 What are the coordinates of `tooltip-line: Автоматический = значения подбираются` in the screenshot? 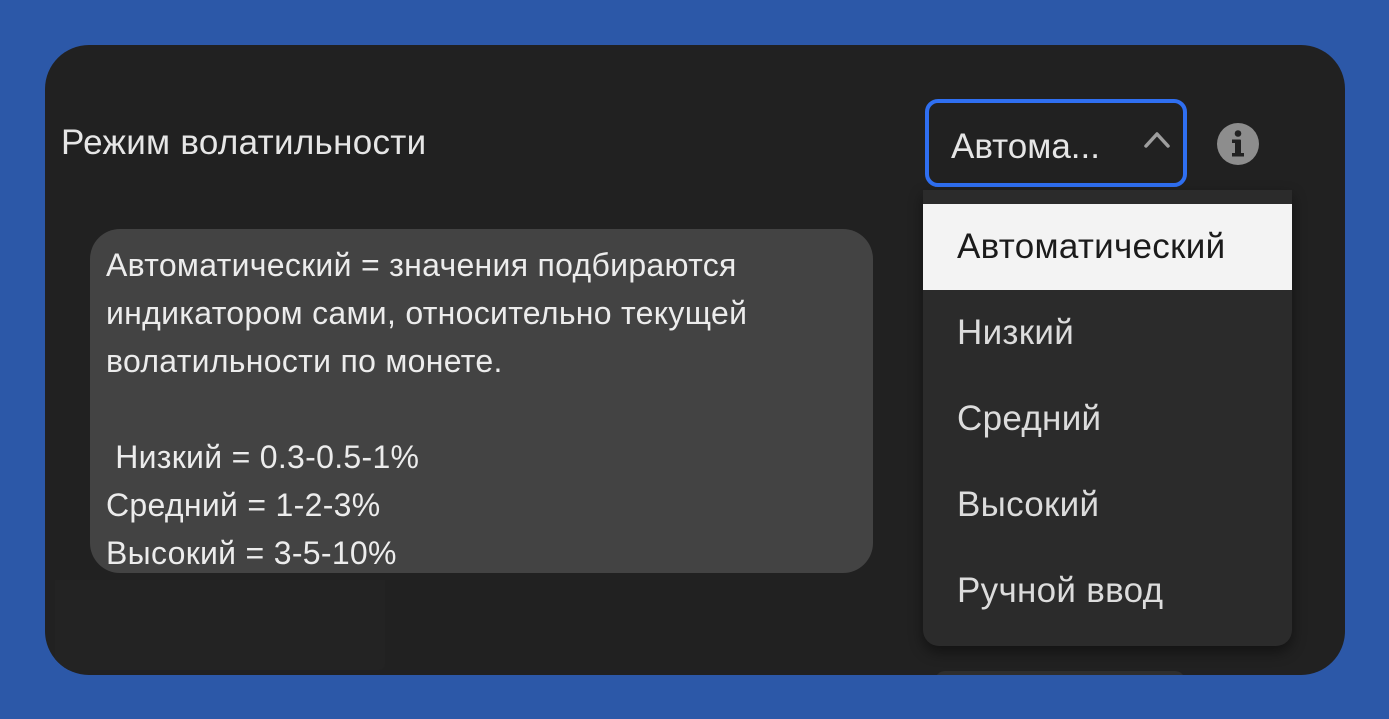 It's located at (421, 265).